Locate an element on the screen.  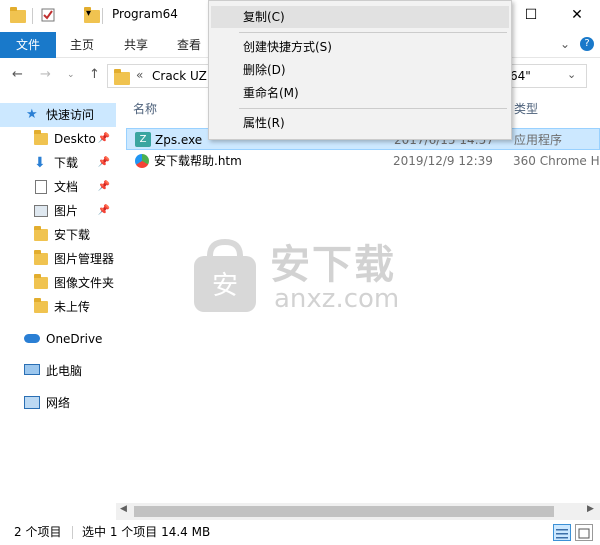
tab-file: 文件 is located at coordinates (28, 45).